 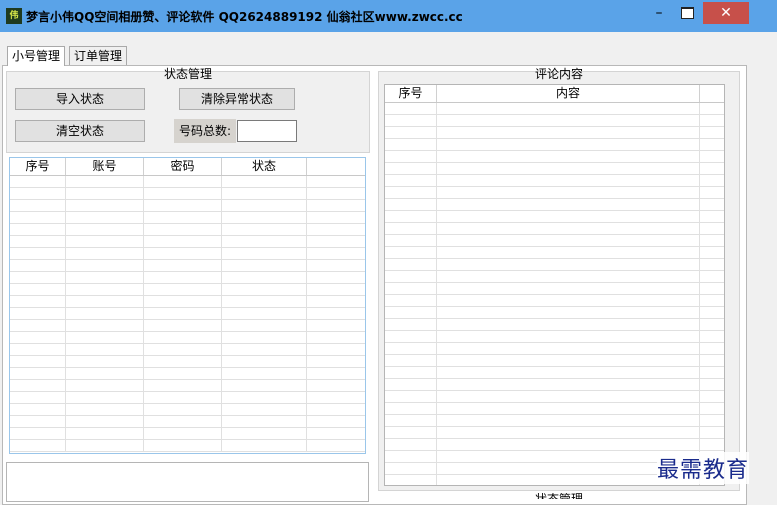 What do you see at coordinates (726, 13) in the screenshot?
I see `close-button: ✕` at bounding box center [726, 13].